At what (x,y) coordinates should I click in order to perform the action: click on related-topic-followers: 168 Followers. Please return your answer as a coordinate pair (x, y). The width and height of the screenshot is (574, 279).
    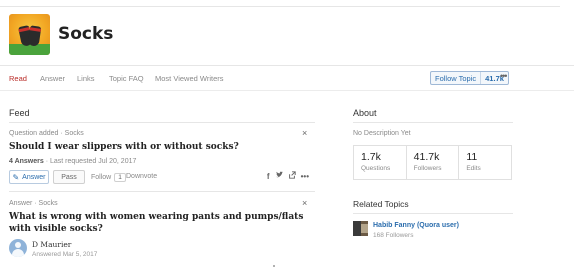
    Looking at the image, I should click on (393, 235).